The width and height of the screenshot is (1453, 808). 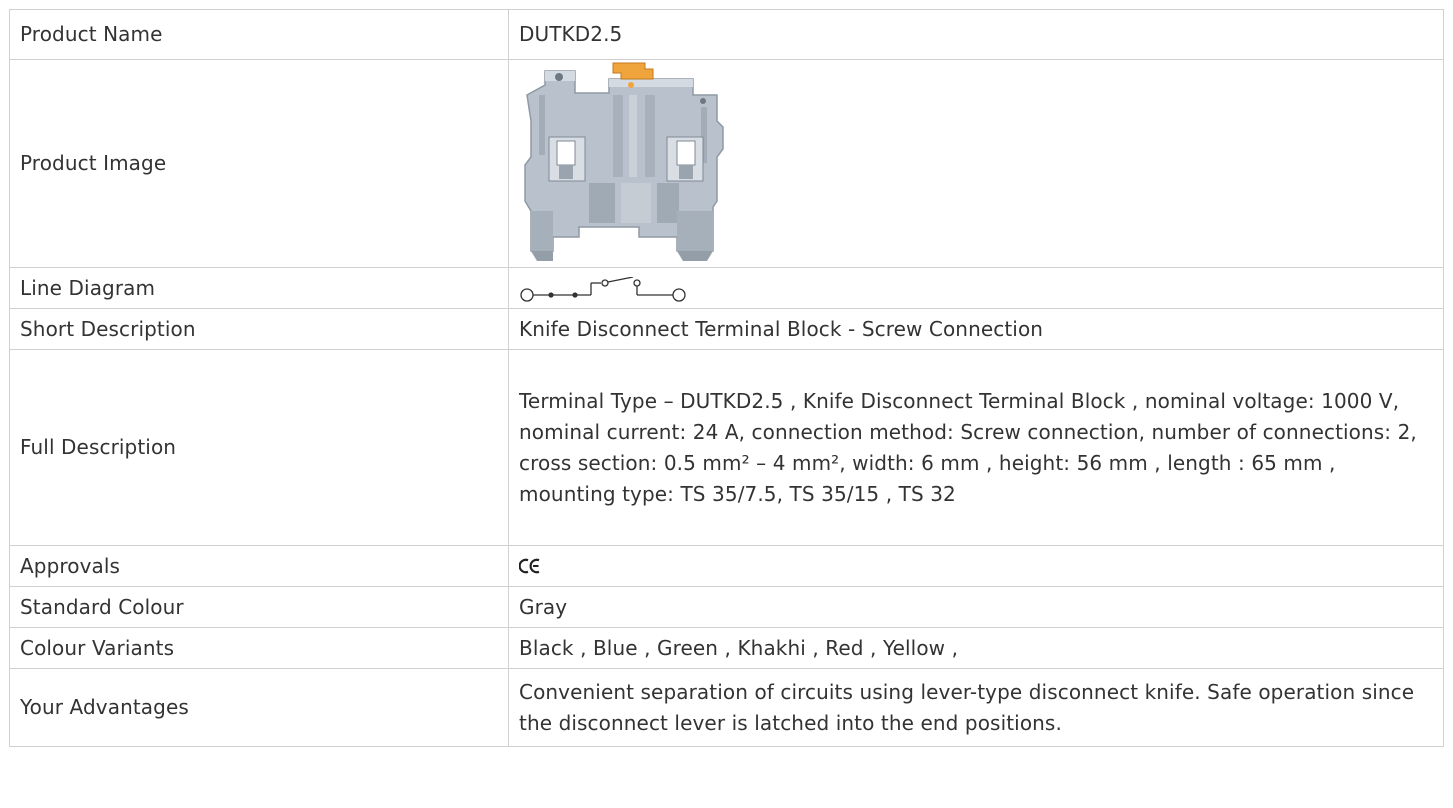 I want to click on label-product-name: Product Name, so click(x=259, y=34).